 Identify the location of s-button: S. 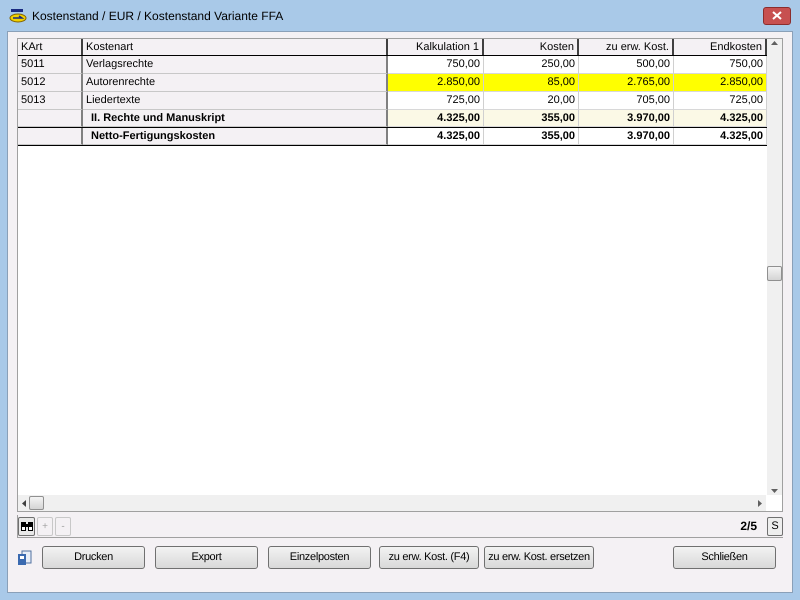
(775, 526).